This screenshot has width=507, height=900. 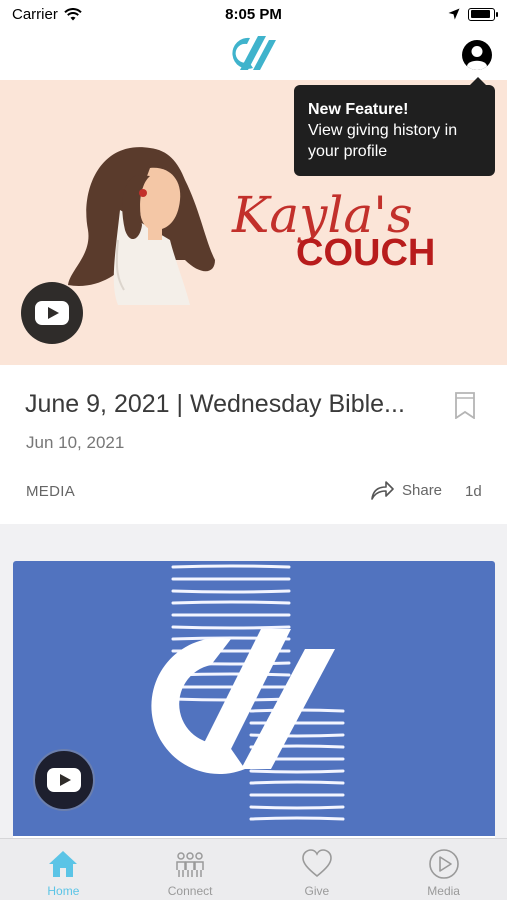 I want to click on status-left: Carrier, so click(x=47, y=14).